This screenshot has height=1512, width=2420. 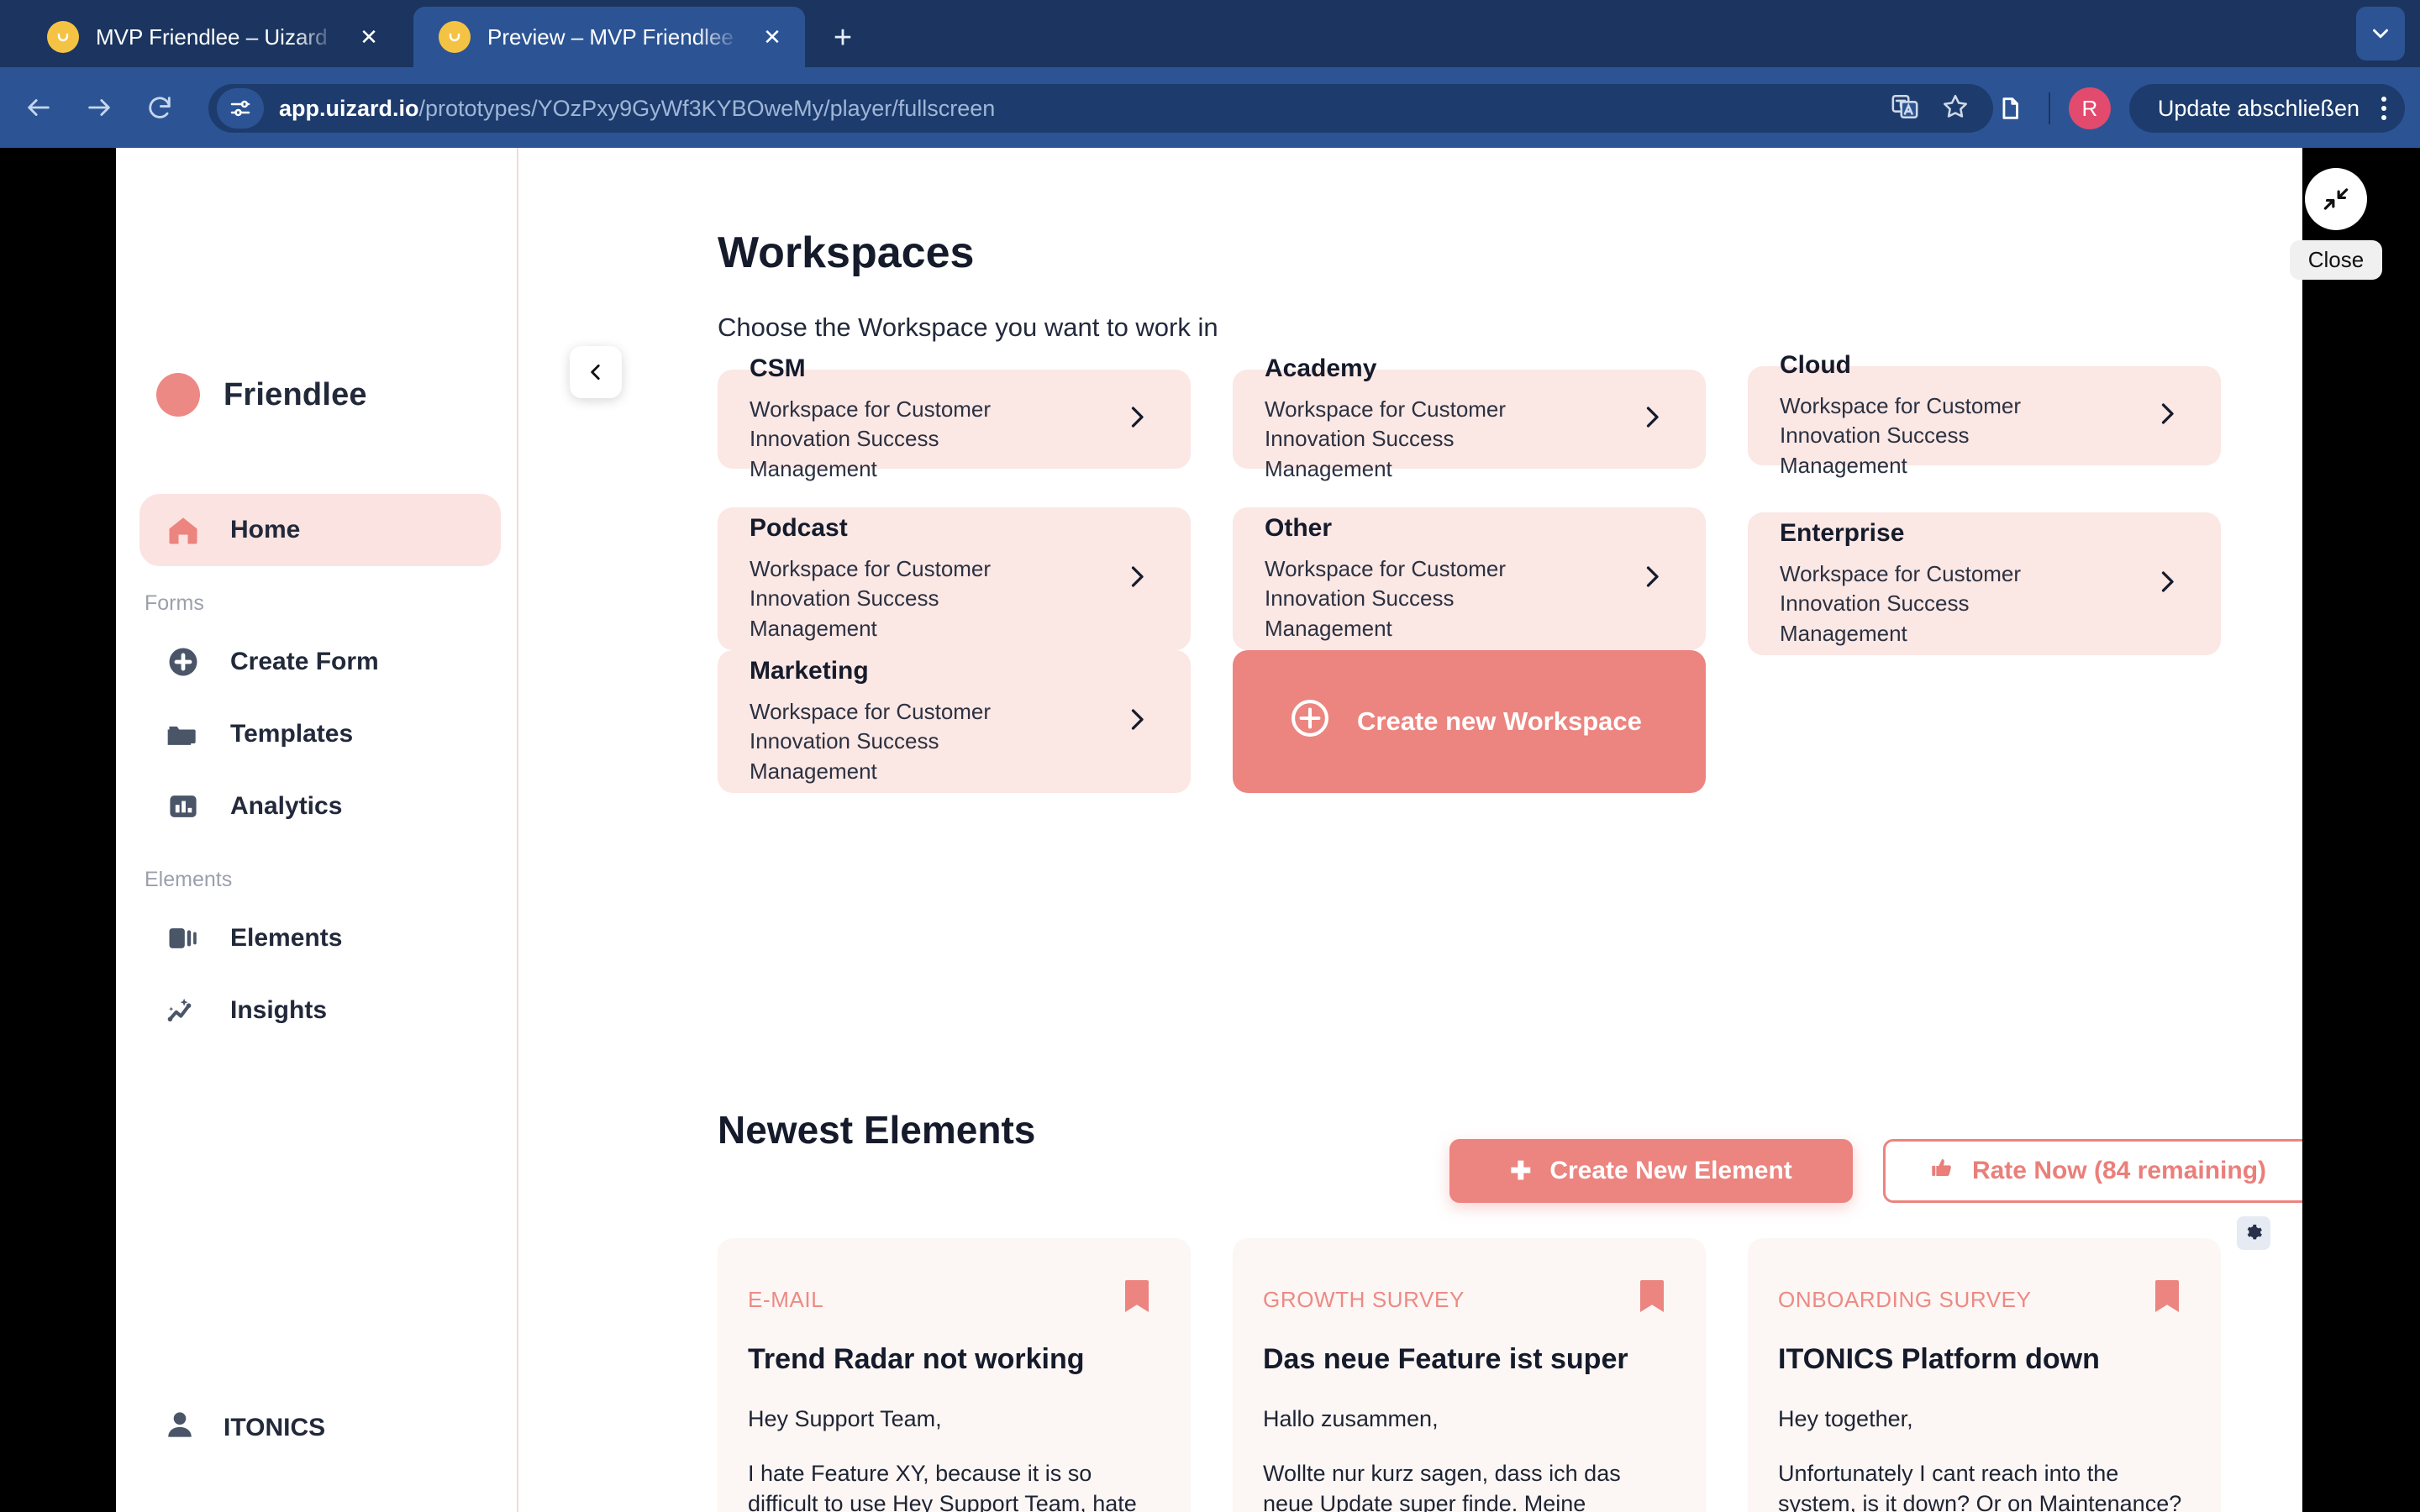 What do you see at coordinates (455, 37) in the screenshot?
I see `uizard-smile-icon` at bounding box center [455, 37].